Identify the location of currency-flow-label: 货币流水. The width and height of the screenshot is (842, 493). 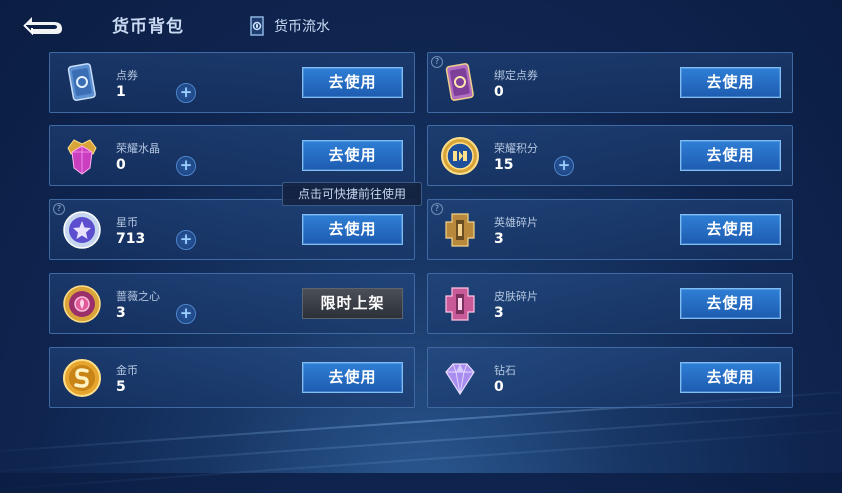
(302, 27).